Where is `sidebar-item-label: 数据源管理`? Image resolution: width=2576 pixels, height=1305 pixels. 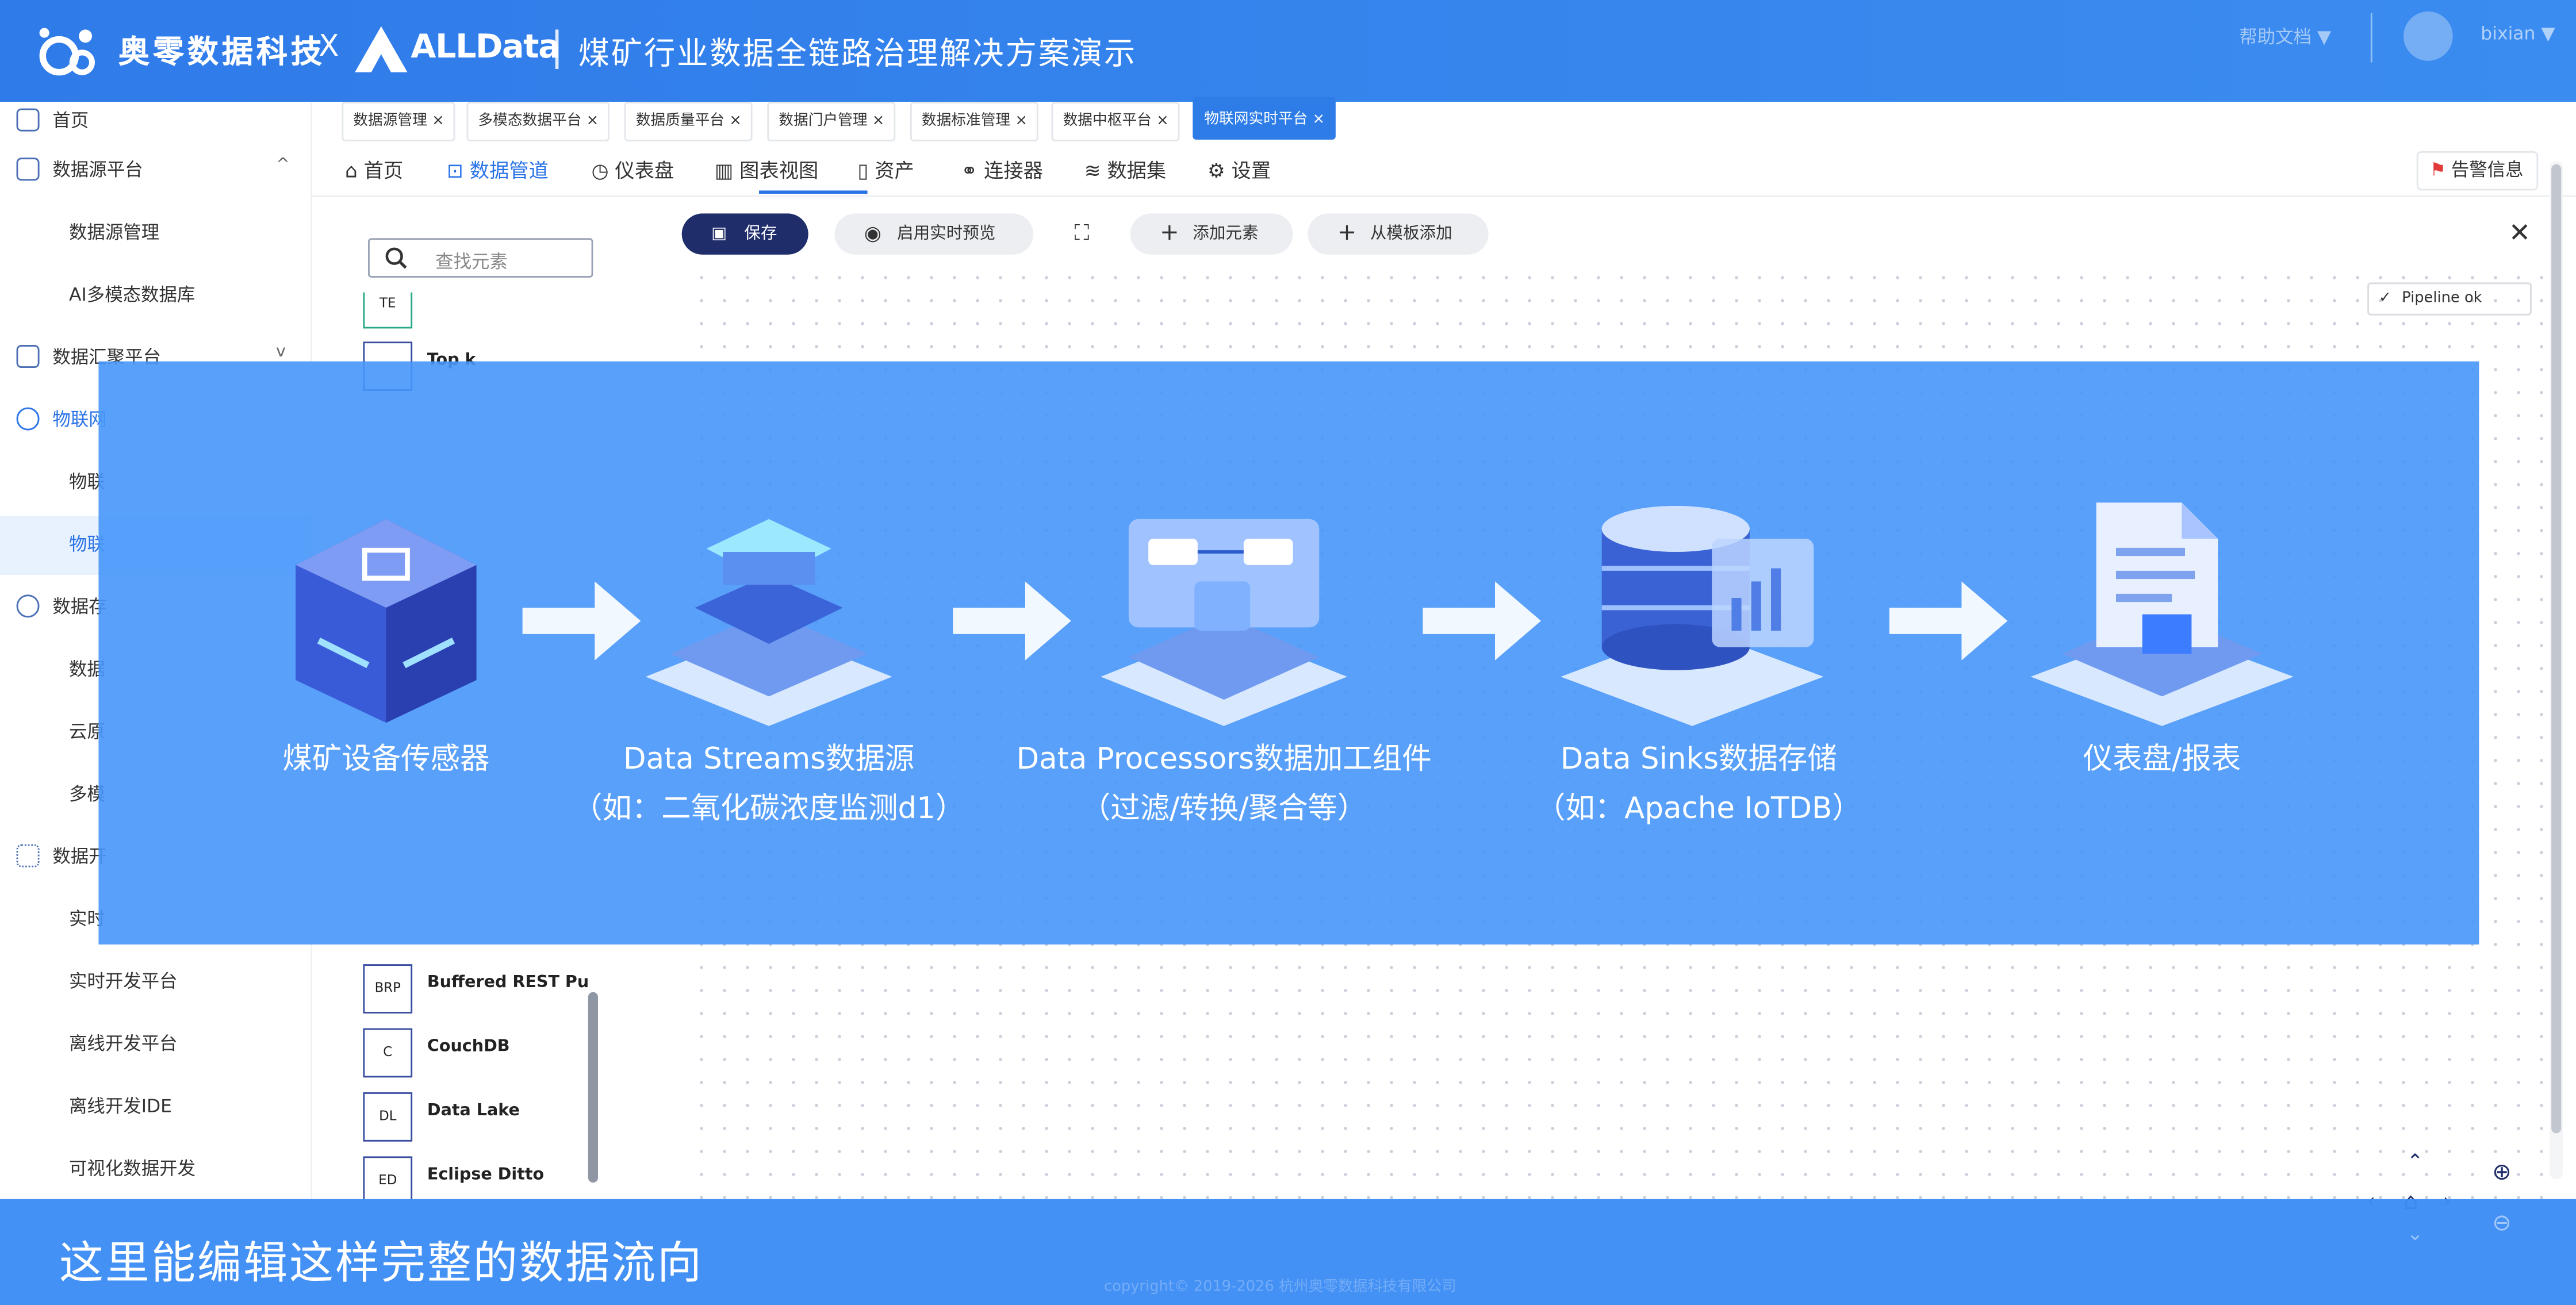
sidebar-item-label: 数据源管理 is located at coordinates (114, 232).